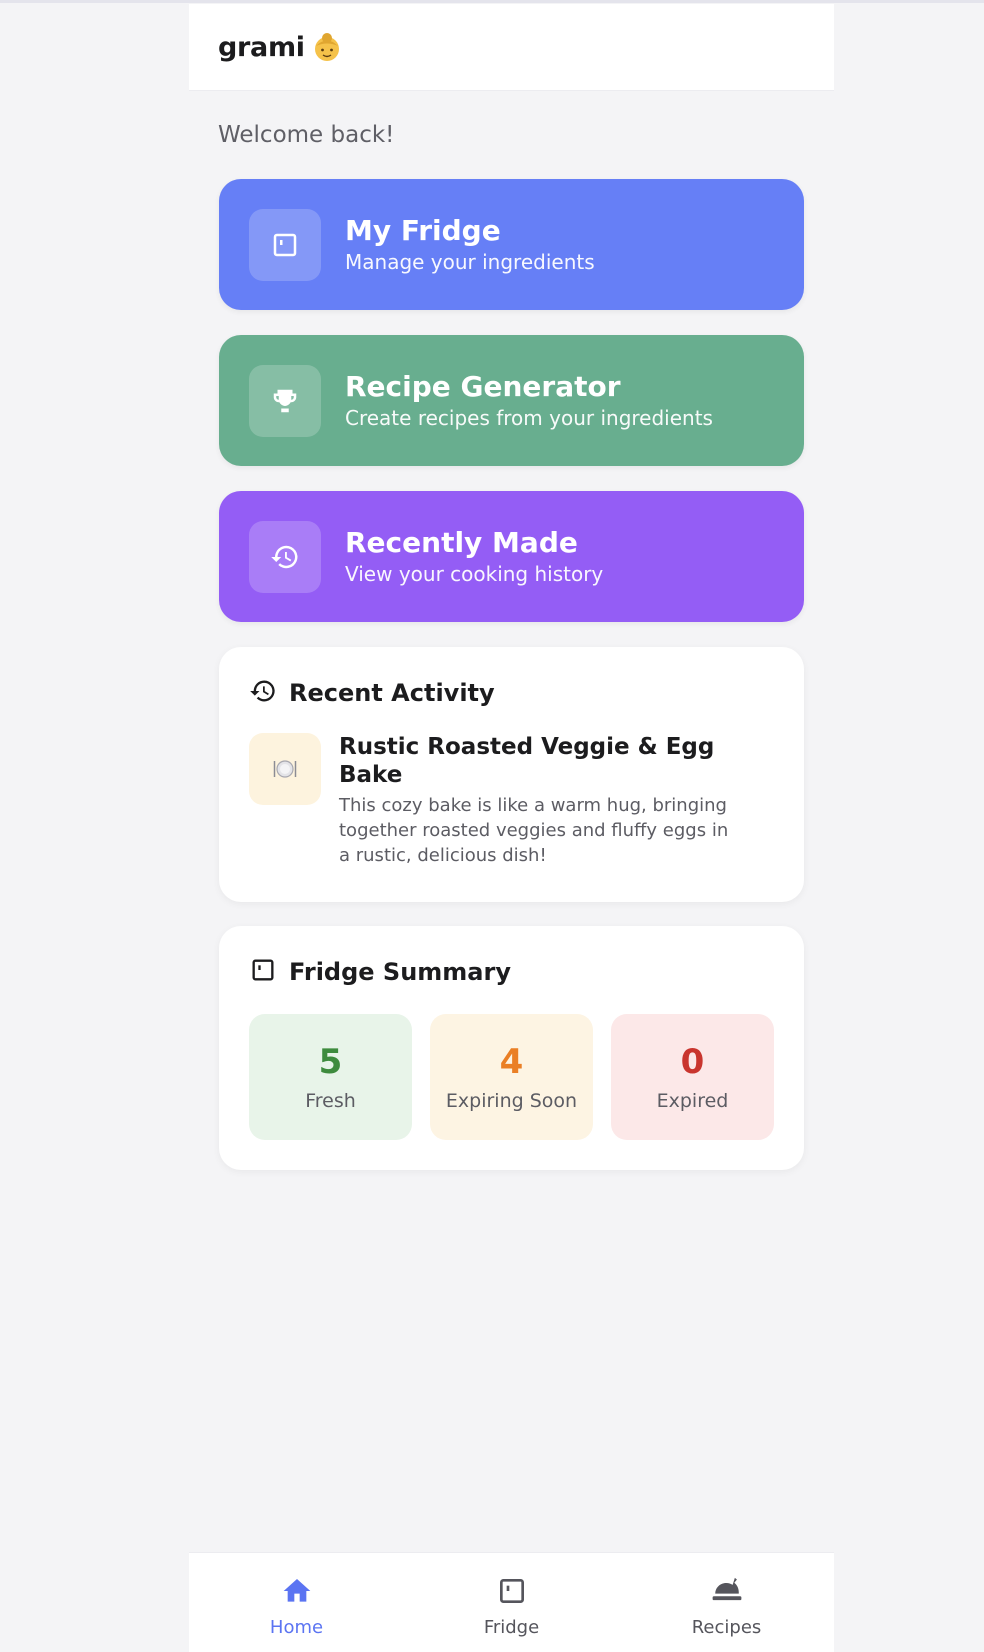 The image size is (984, 1652). What do you see at coordinates (423, 230) in the screenshot?
I see `my-fridge-title: My Fridge` at bounding box center [423, 230].